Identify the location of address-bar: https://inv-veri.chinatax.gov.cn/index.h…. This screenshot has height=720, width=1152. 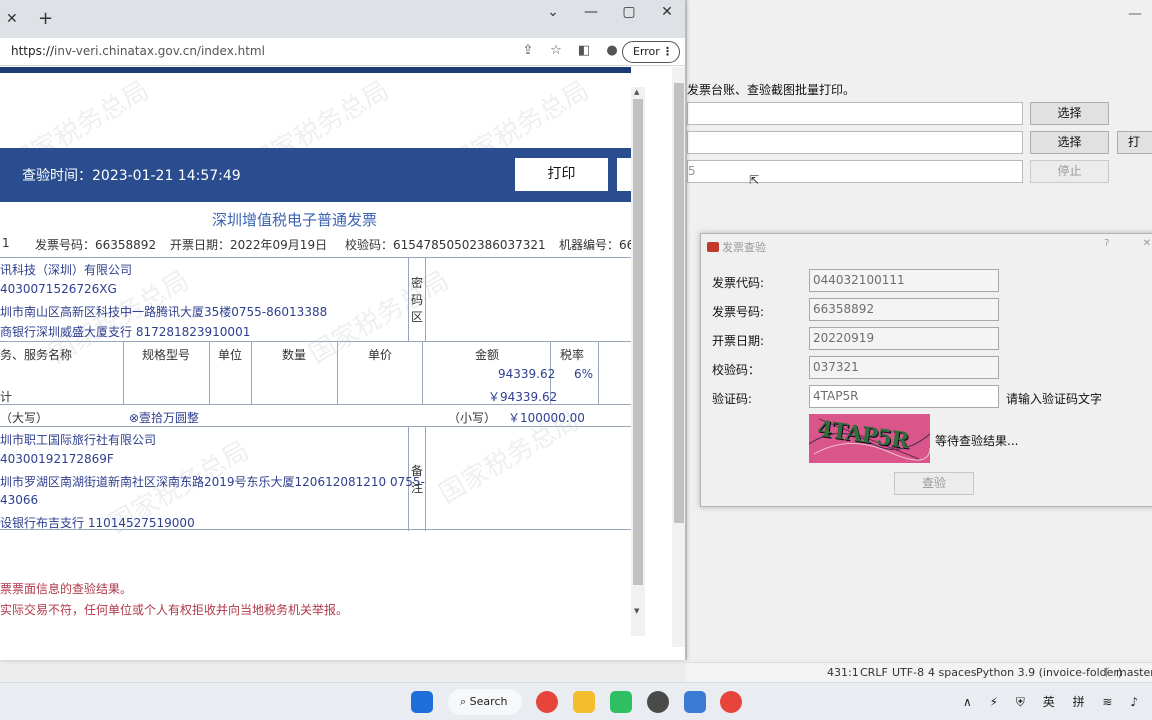
(342, 52).